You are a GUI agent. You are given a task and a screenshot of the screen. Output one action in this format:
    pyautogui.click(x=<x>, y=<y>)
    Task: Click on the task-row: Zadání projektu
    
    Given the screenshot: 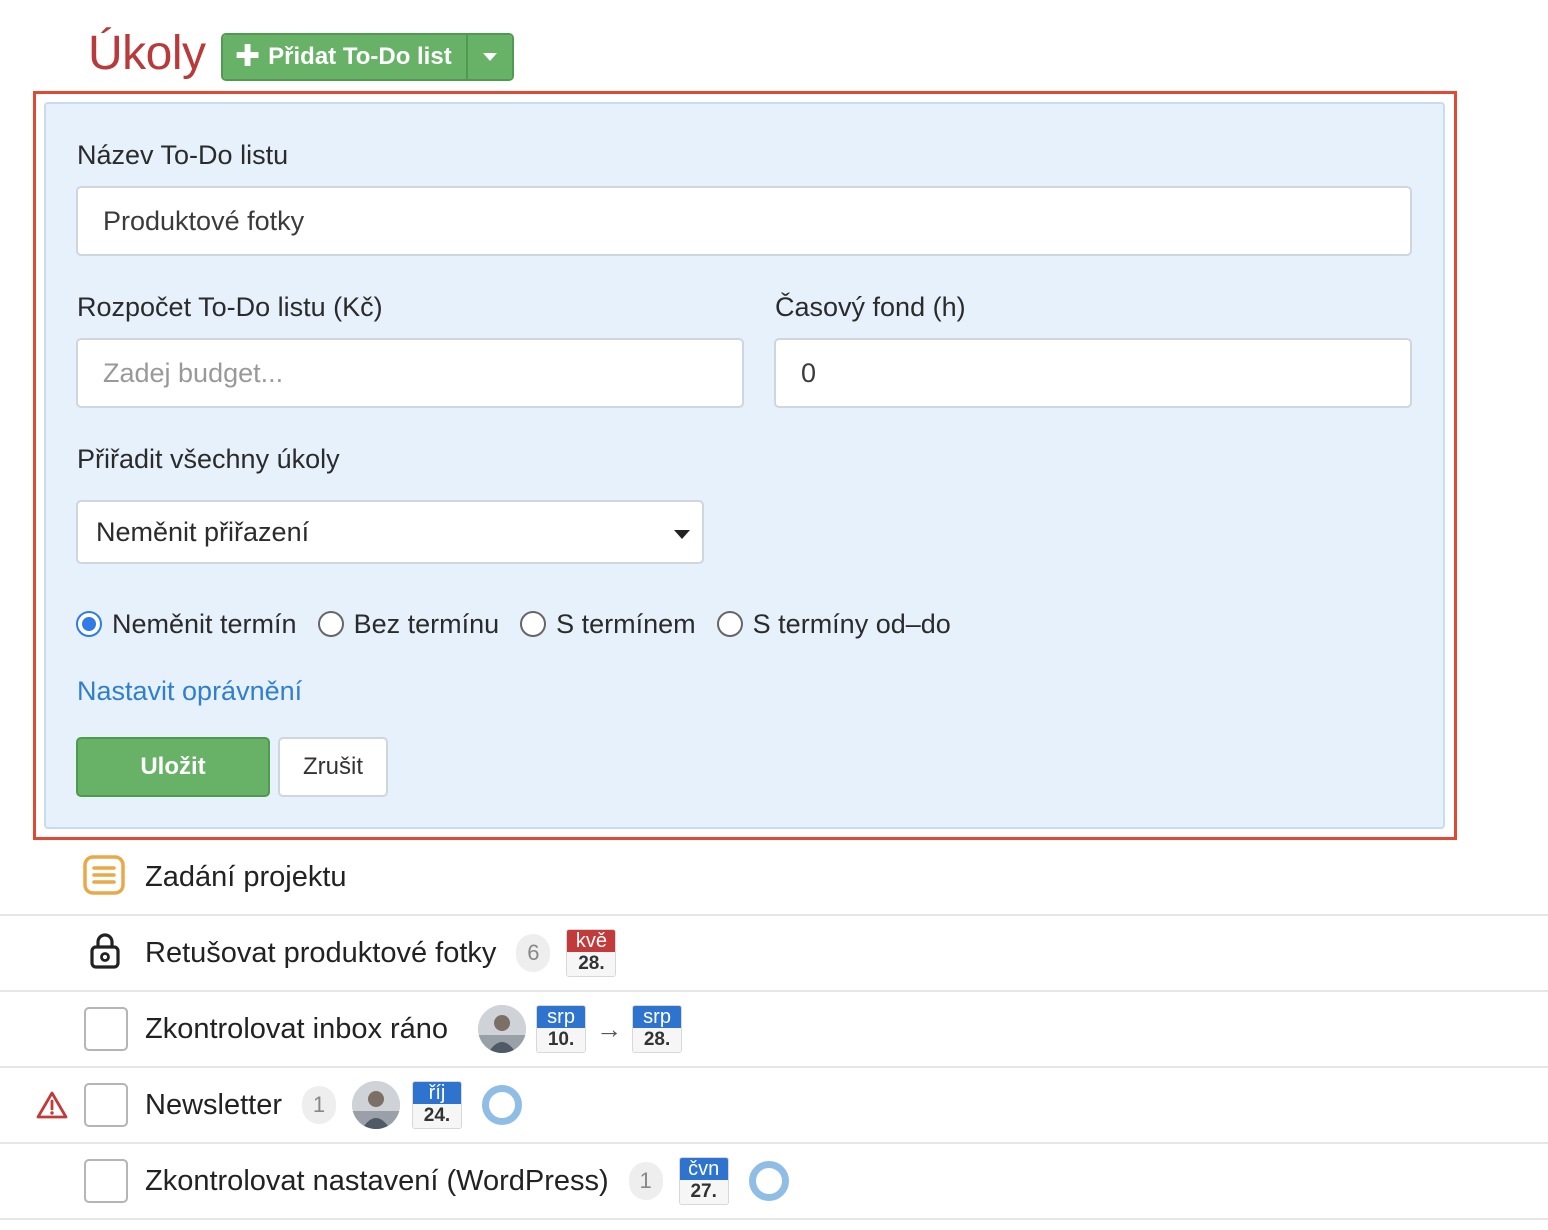 What is the action you would take?
    pyautogui.click(x=774, y=878)
    